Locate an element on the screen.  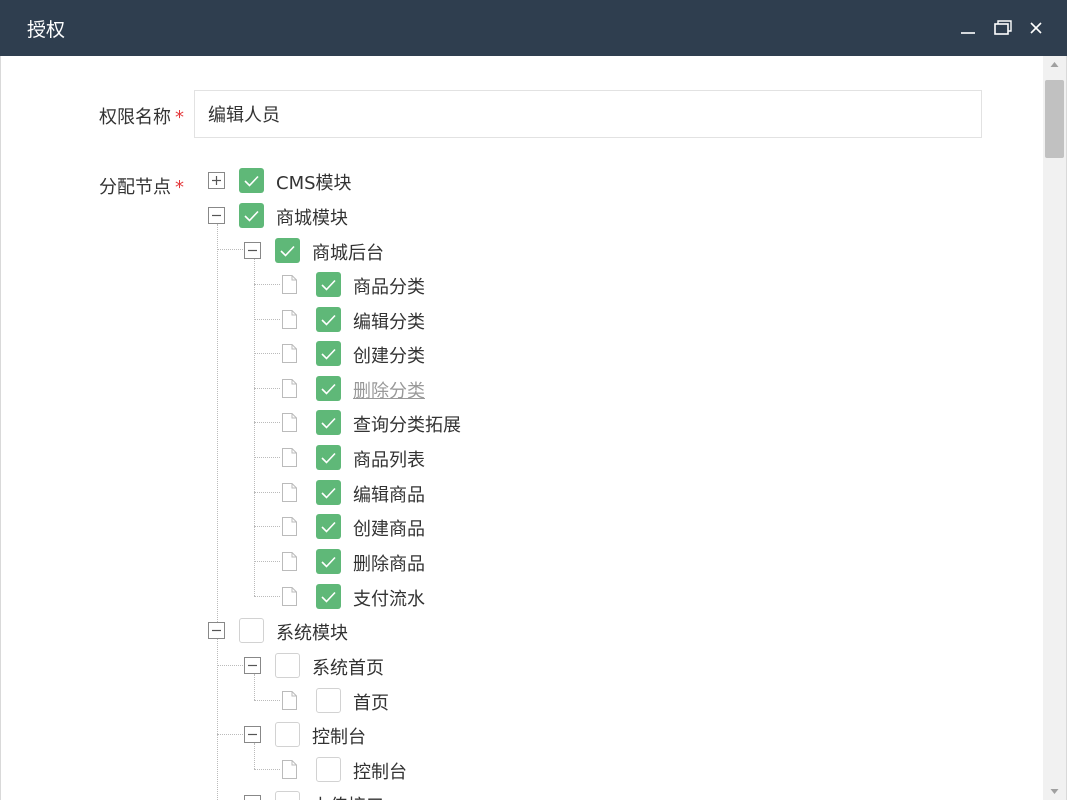
scrollbar-thumb is located at coordinates (1054, 119).